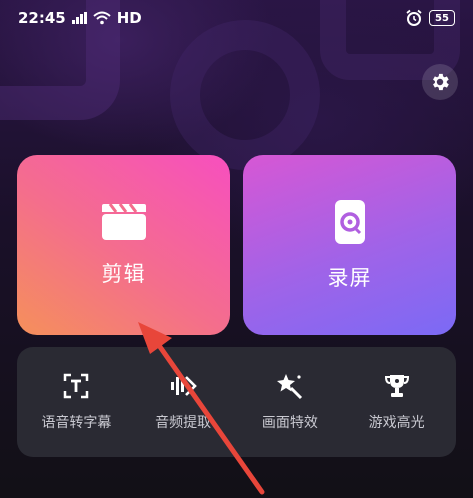 The image size is (473, 498). What do you see at coordinates (290, 402) in the screenshot?
I see `tool-visual-effects: 画面特效` at bounding box center [290, 402].